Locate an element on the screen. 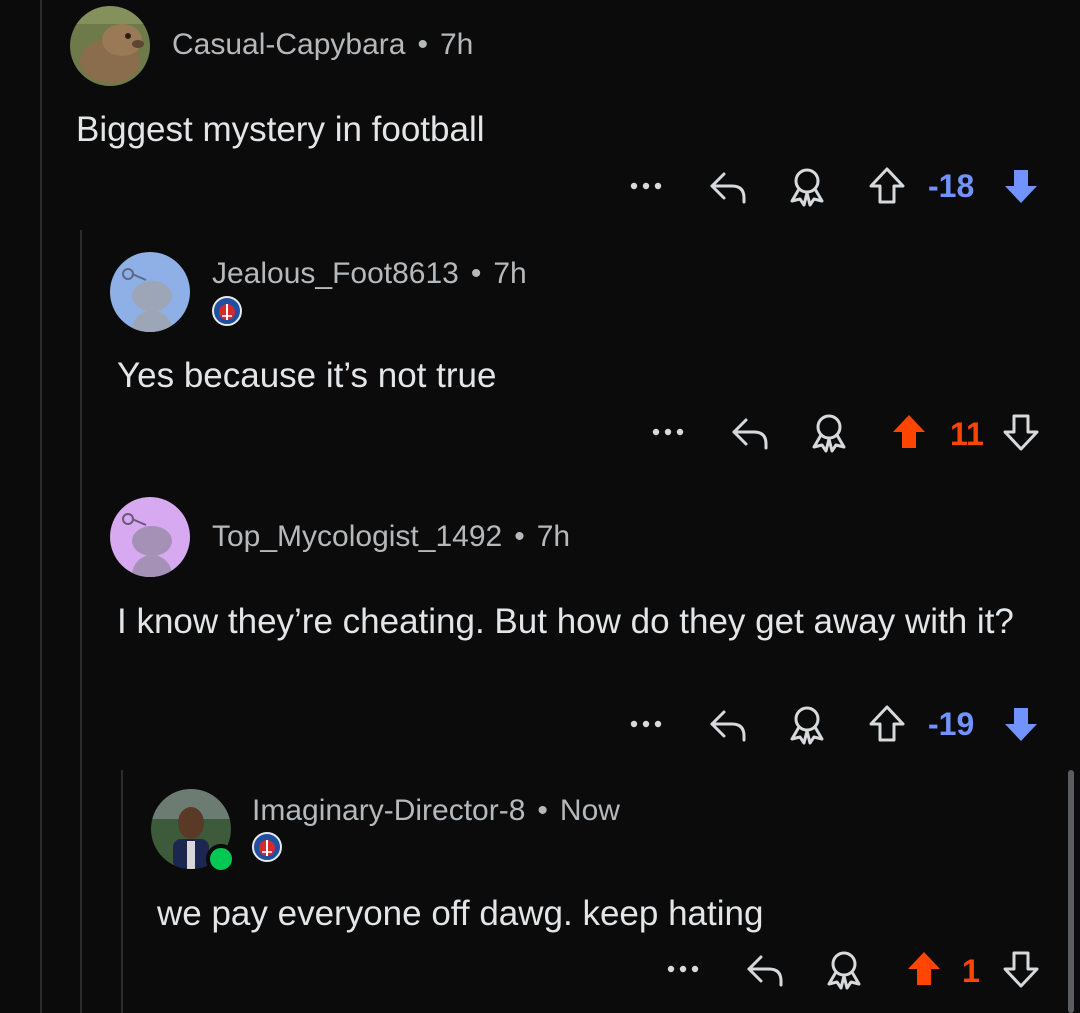  username: Jealous_Foot8613 is located at coordinates (335, 274).